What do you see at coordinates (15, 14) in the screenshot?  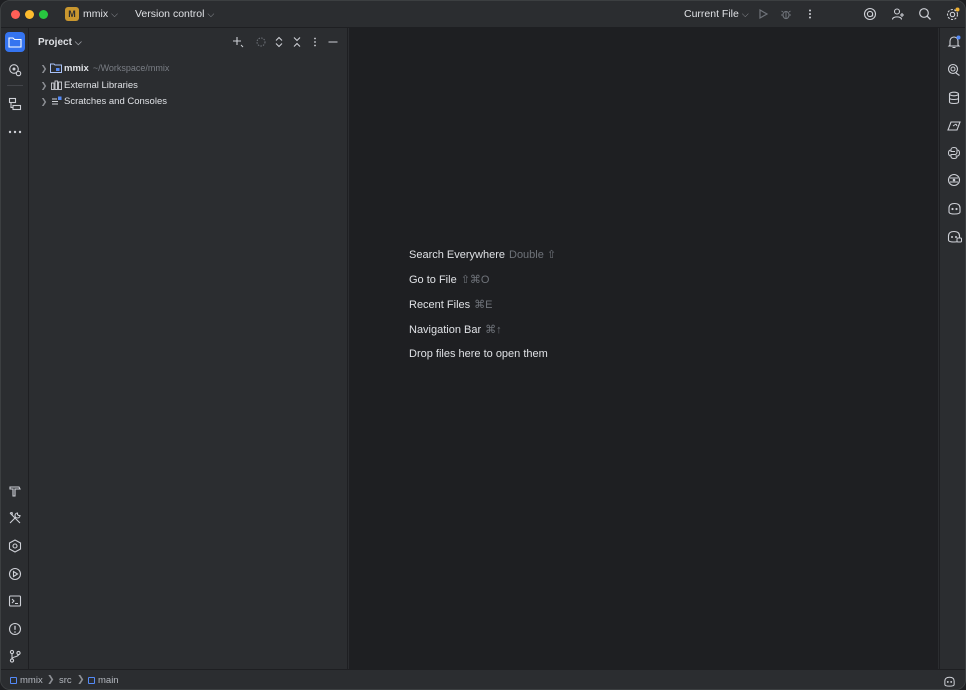 I see `close-window-button` at bounding box center [15, 14].